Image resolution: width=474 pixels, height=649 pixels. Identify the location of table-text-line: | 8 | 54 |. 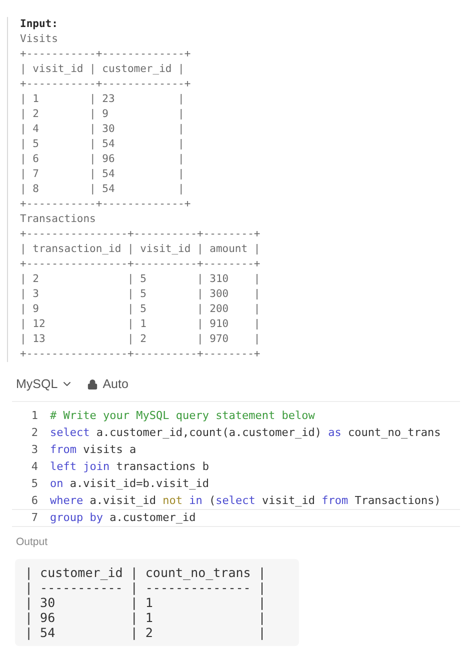
(102, 189).